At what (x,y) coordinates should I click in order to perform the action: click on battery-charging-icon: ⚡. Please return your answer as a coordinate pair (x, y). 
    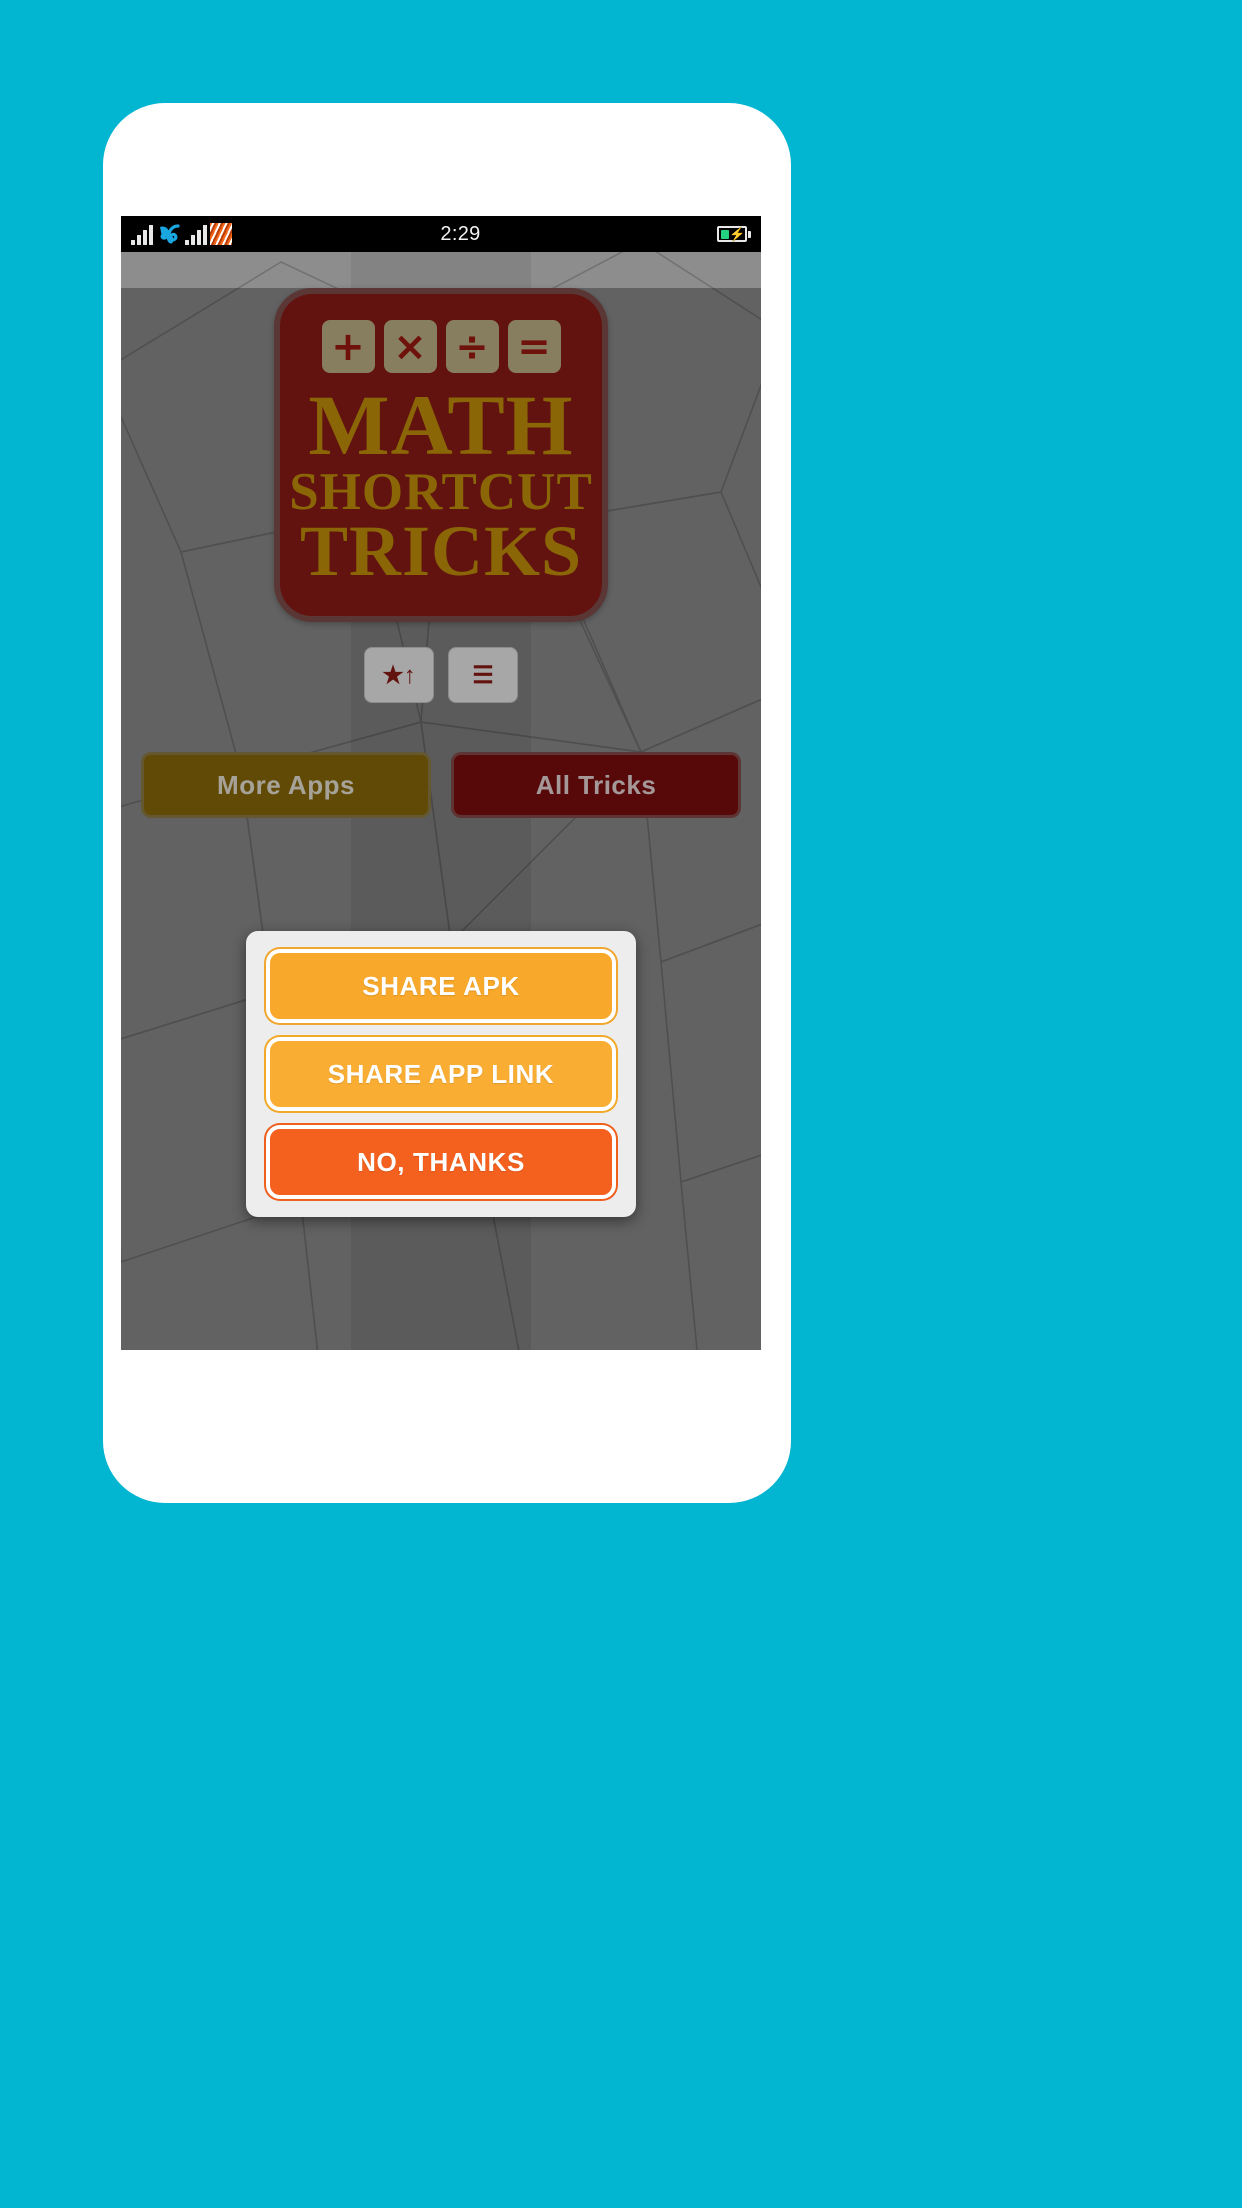
    Looking at the image, I should click on (734, 234).